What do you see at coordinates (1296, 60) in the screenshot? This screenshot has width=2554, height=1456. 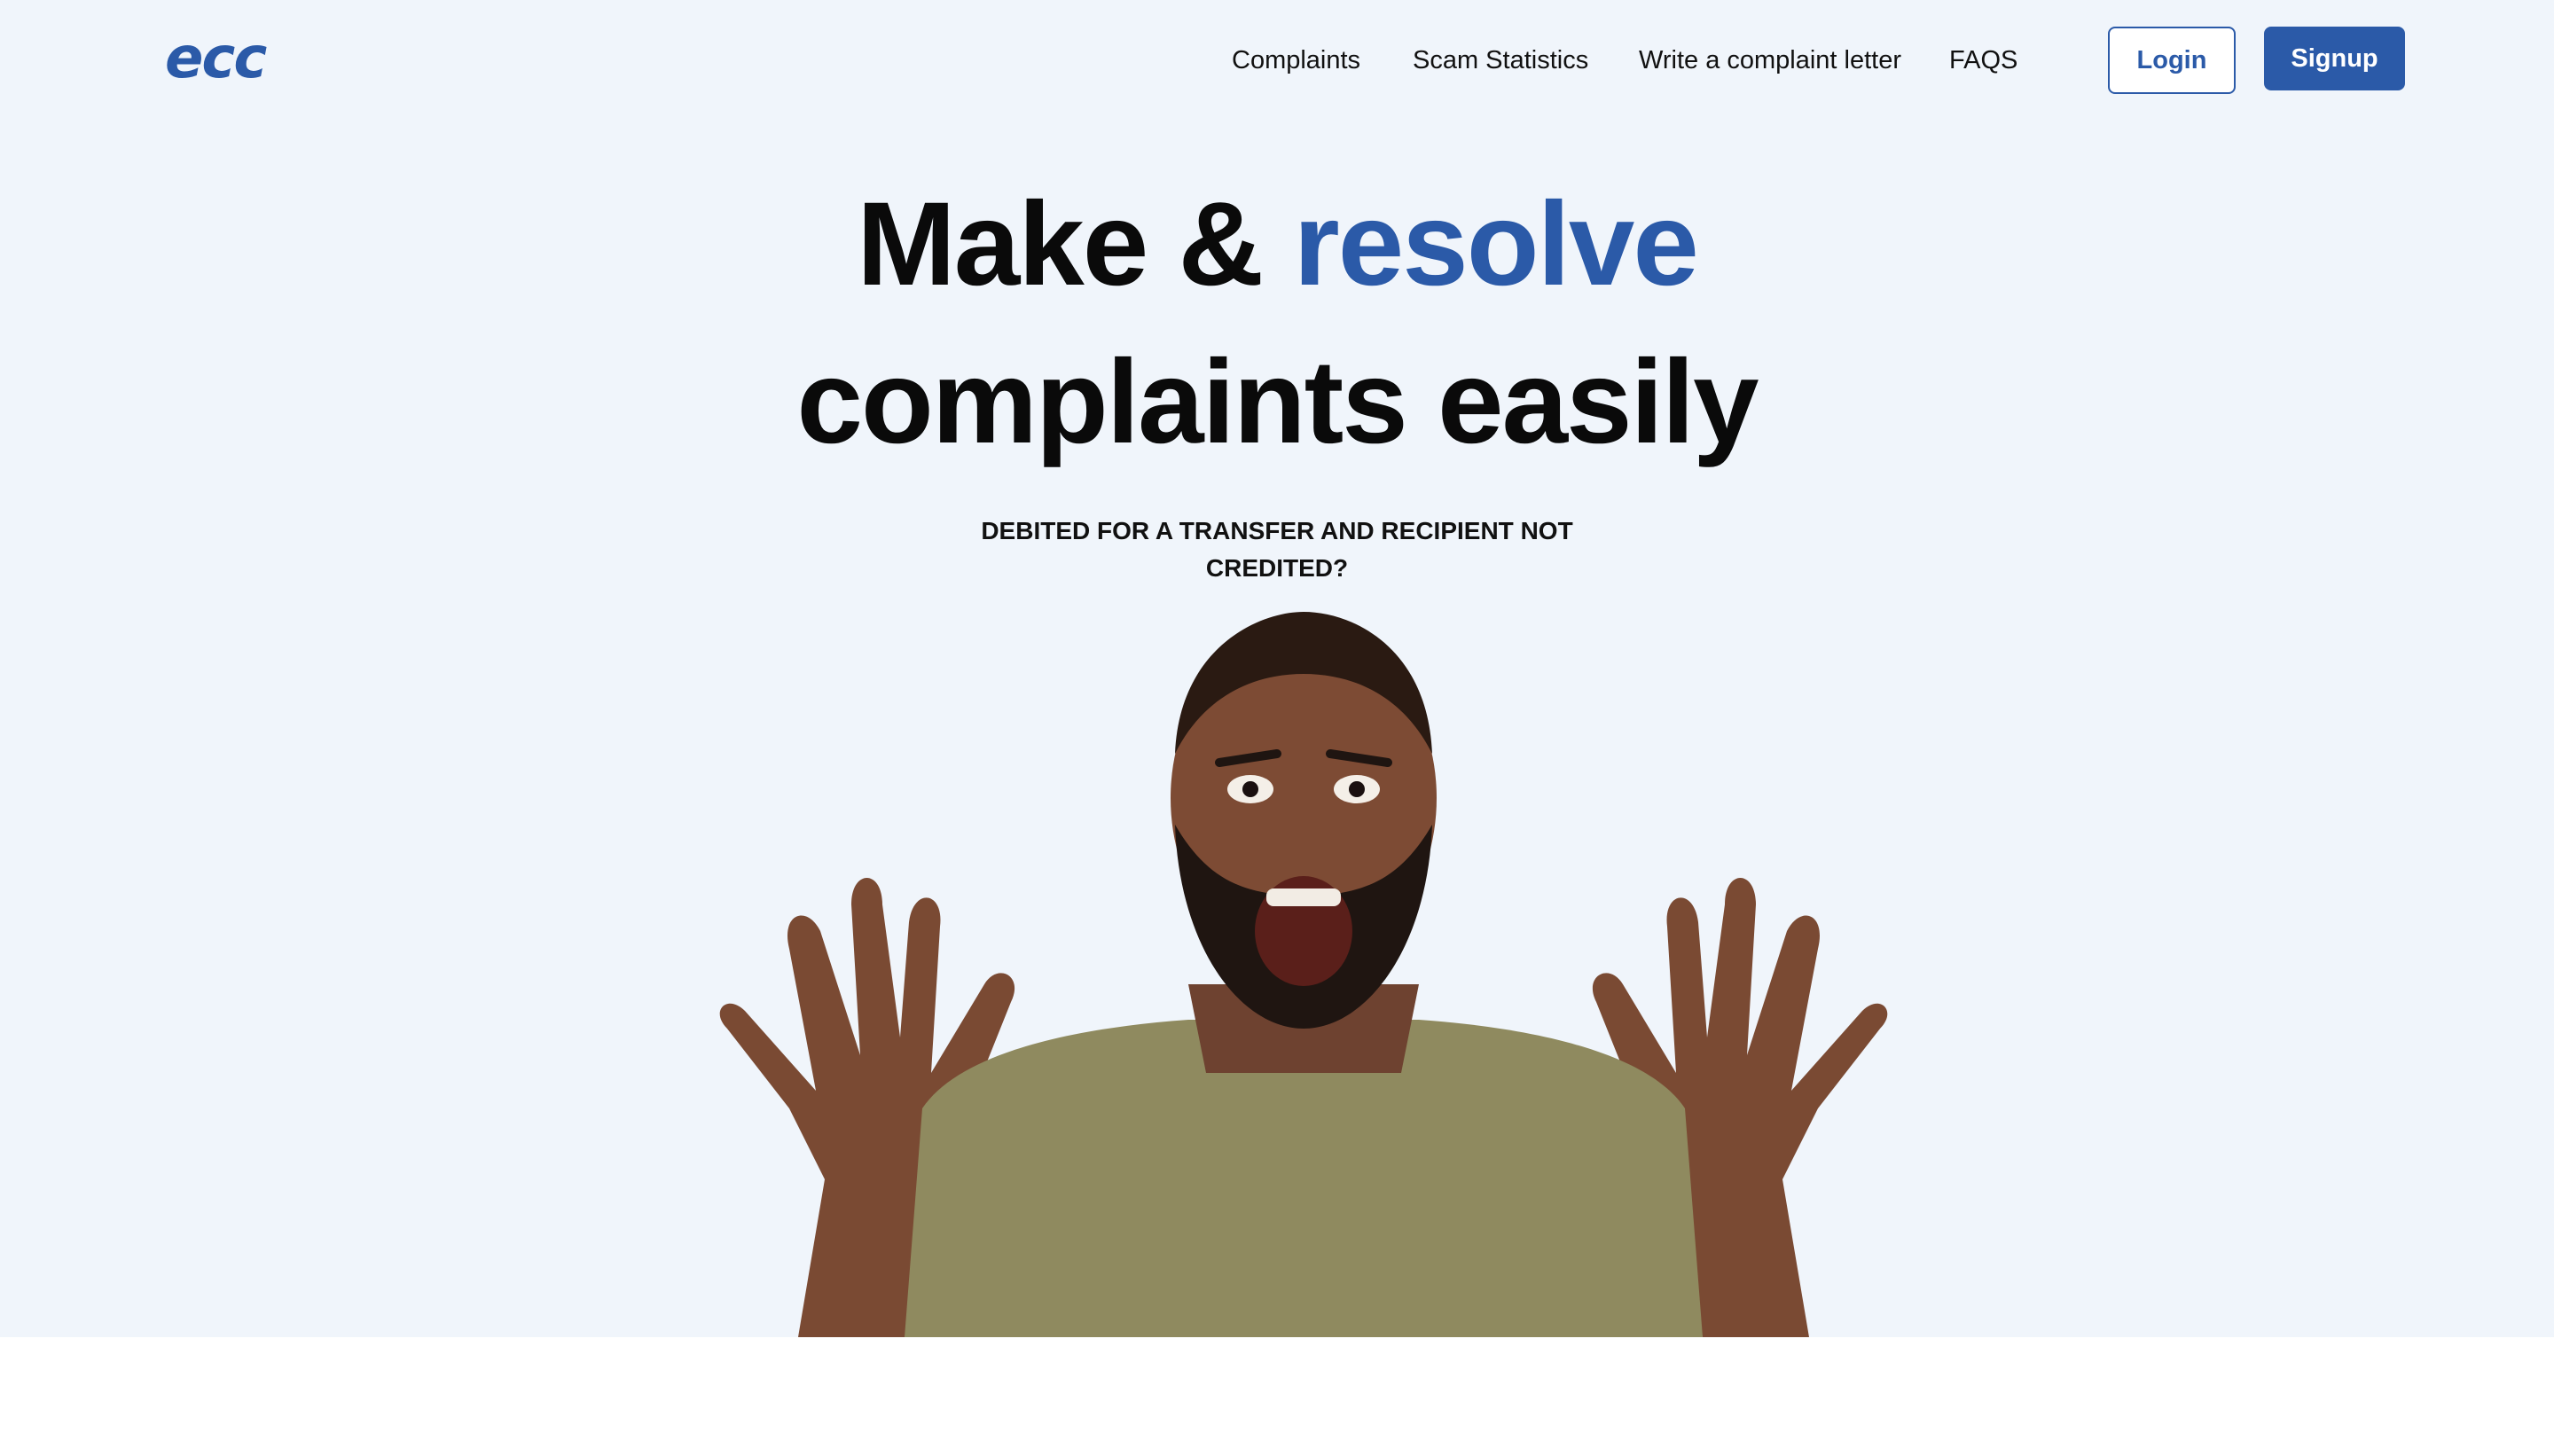 I see `nav-complaints: Complaints` at bounding box center [1296, 60].